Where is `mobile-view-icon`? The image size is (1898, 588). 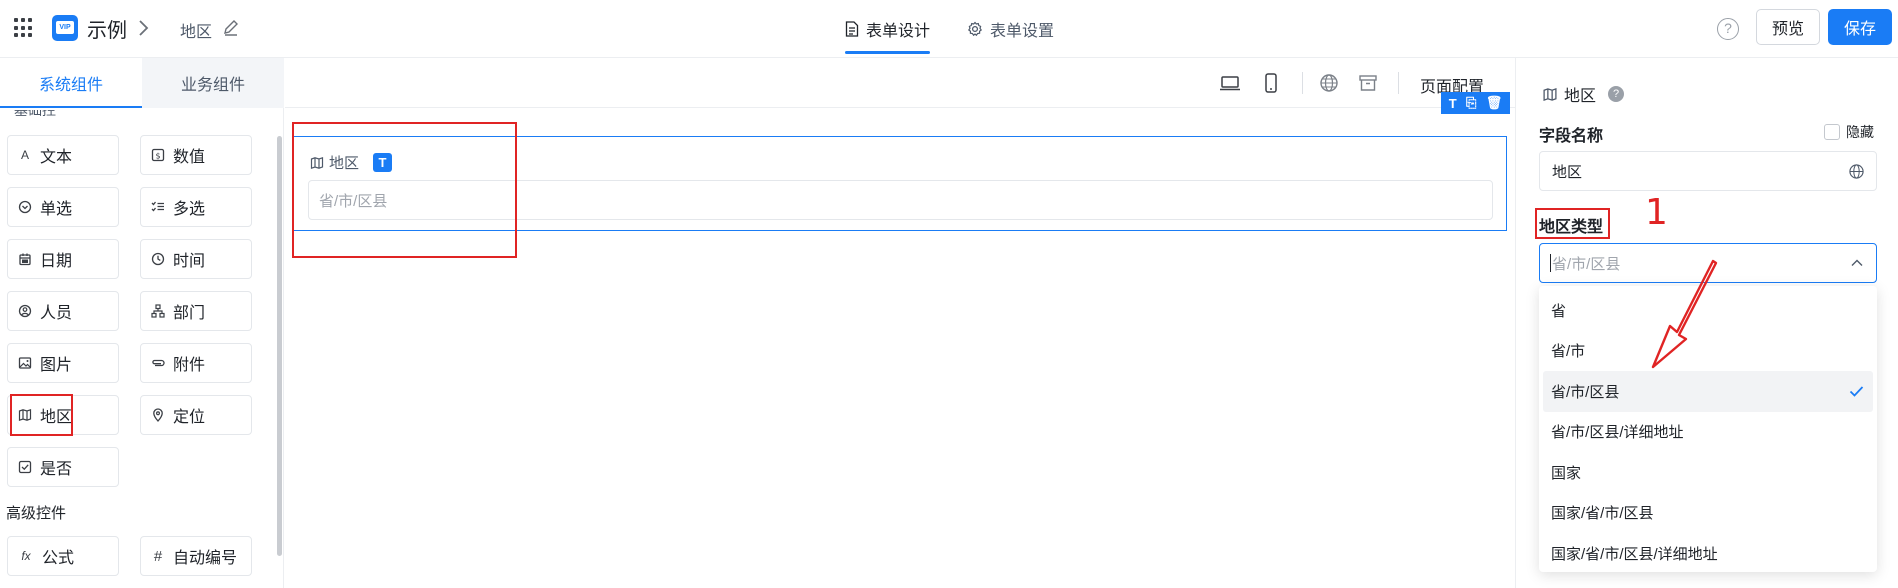 mobile-view-icon is located at coordinates (1271, 83).